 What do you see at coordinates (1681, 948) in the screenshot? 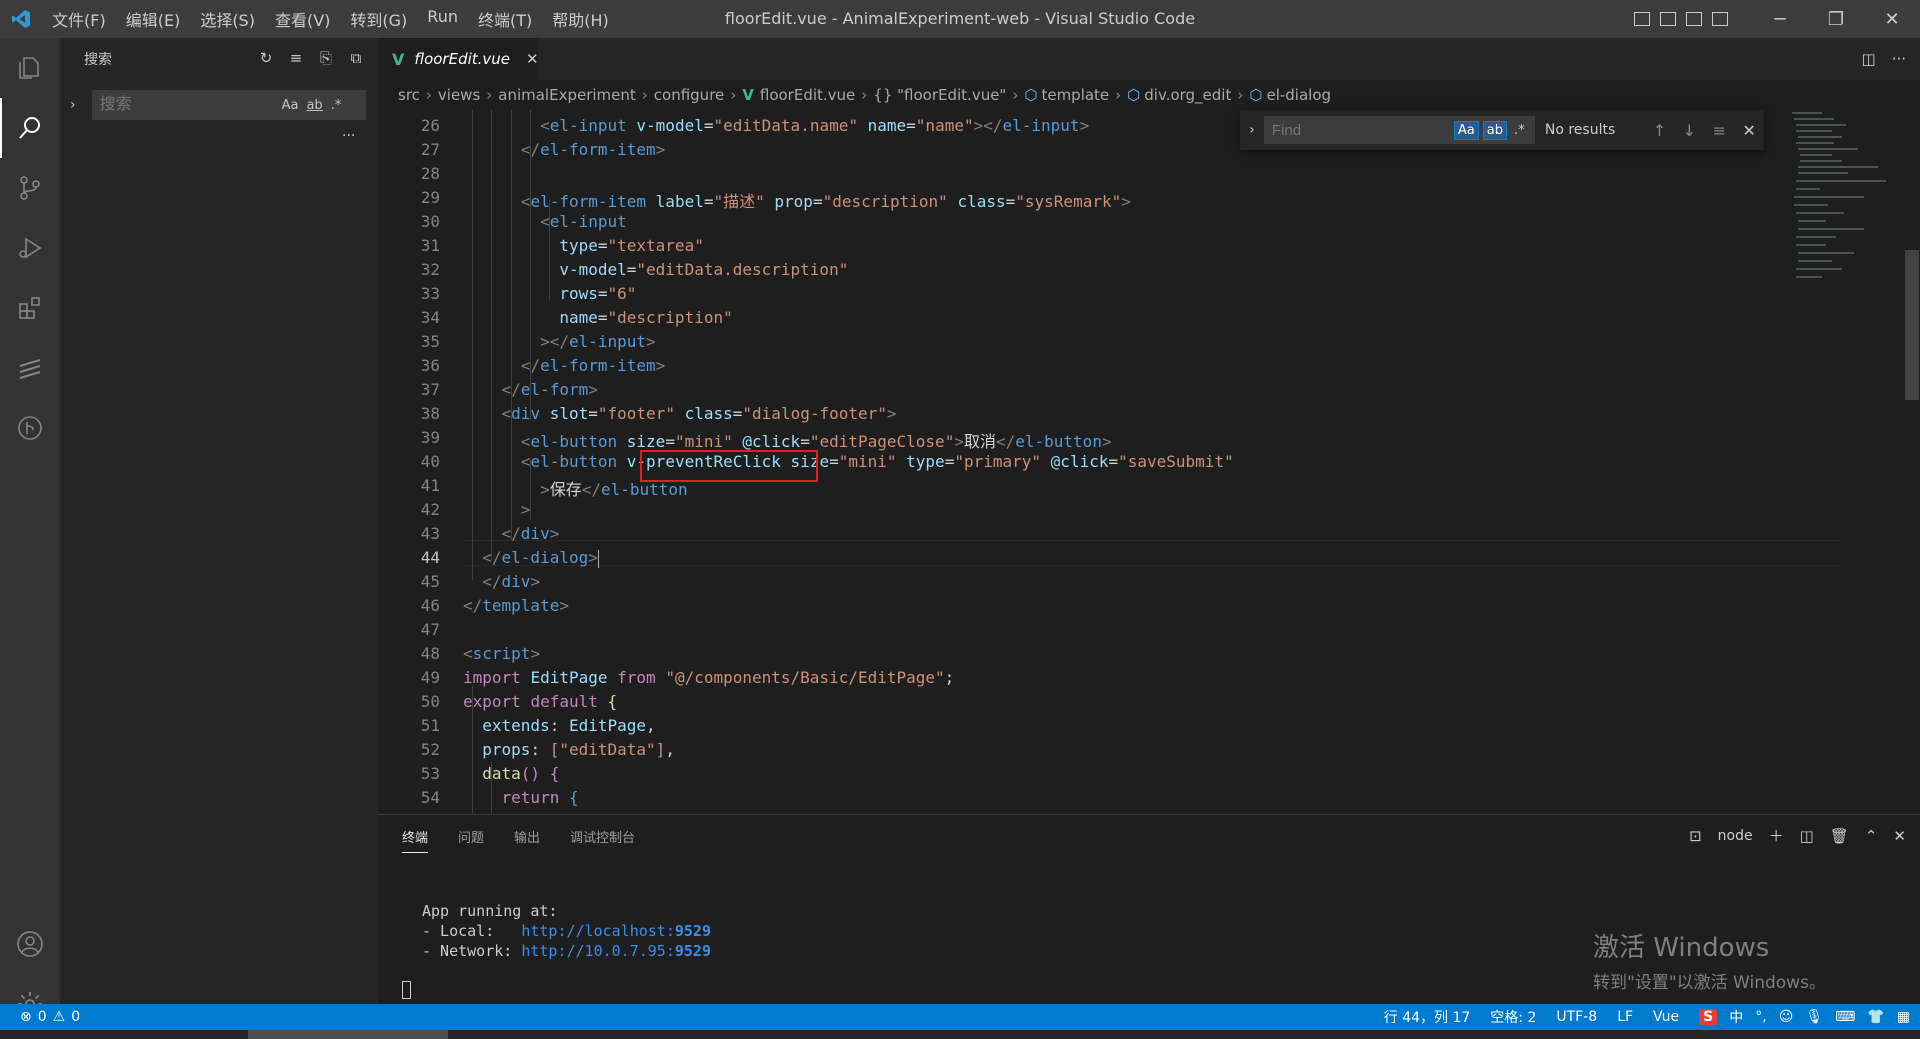
I see `watermark-title: 激活 Windows` at bounding box center [1681, 948].